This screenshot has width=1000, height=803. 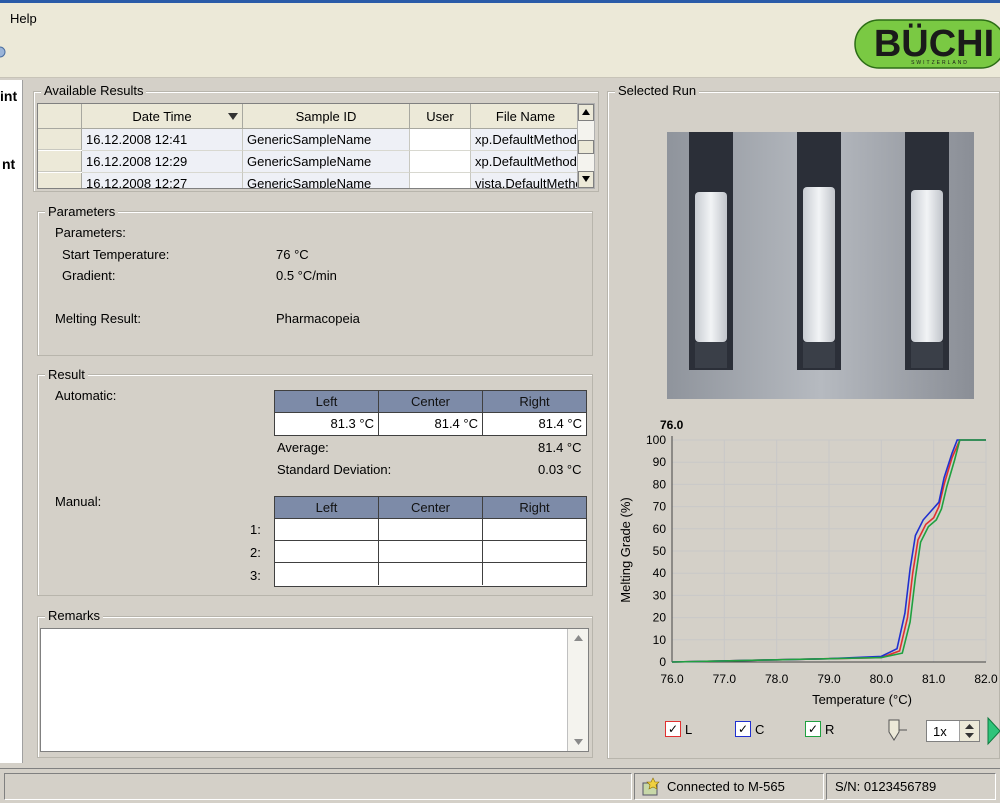 I want to click on spinner-buttons, so click(x=969, y=731).